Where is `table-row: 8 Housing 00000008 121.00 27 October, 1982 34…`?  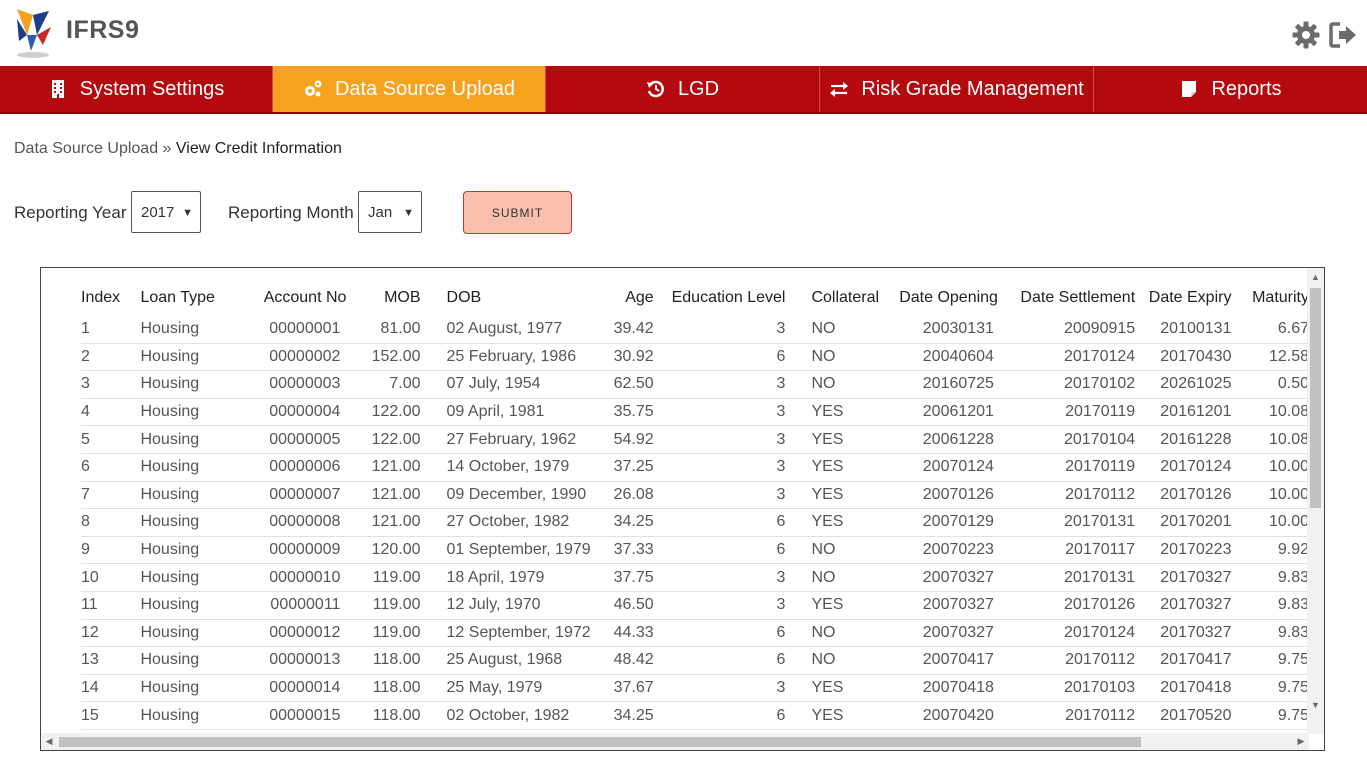 table-row: 8 Housing 00000008 121.00 27 October, 1982 34… is located at coordinates (695, 522).